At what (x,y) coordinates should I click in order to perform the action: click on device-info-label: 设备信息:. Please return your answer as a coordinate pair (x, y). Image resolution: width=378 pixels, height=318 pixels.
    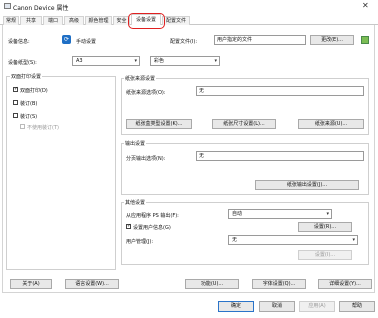
    Looking at the image, I should click on (19, 42).